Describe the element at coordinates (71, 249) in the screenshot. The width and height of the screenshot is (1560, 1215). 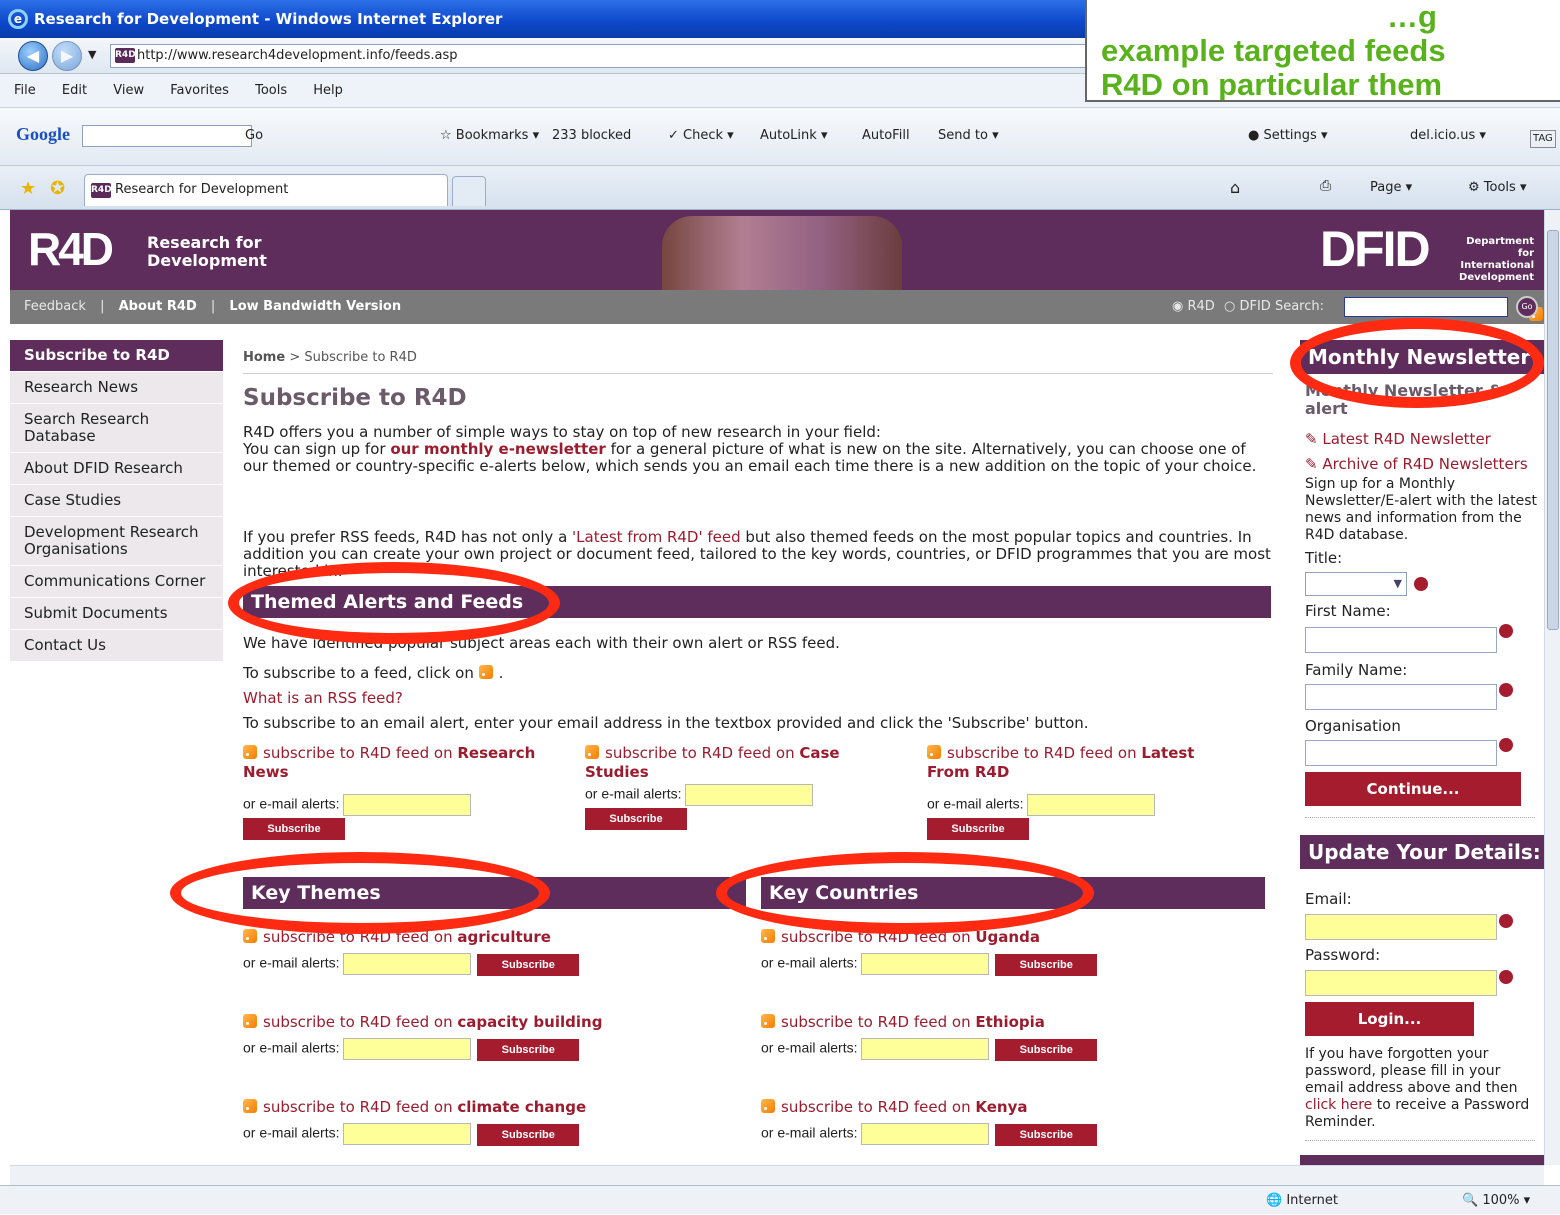
I see `r4d-logo: R4D` at that location.